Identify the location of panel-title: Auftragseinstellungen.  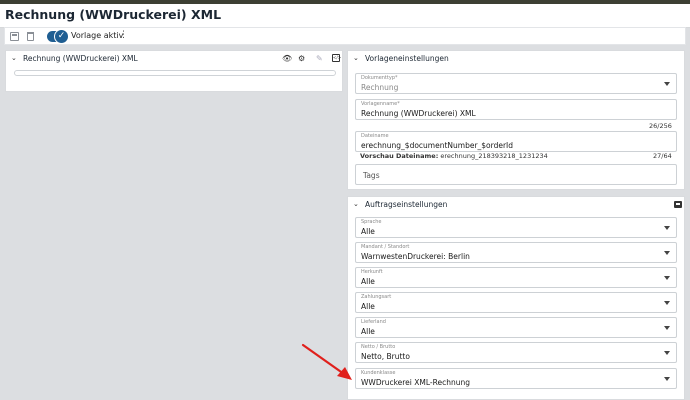
(406, 204).